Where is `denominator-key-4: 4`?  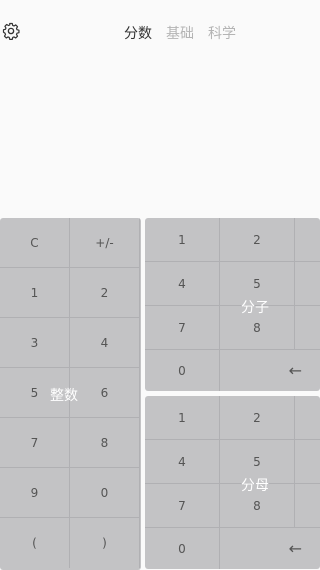
denominator-key-4: 4 is located at coordinates (182, 462).